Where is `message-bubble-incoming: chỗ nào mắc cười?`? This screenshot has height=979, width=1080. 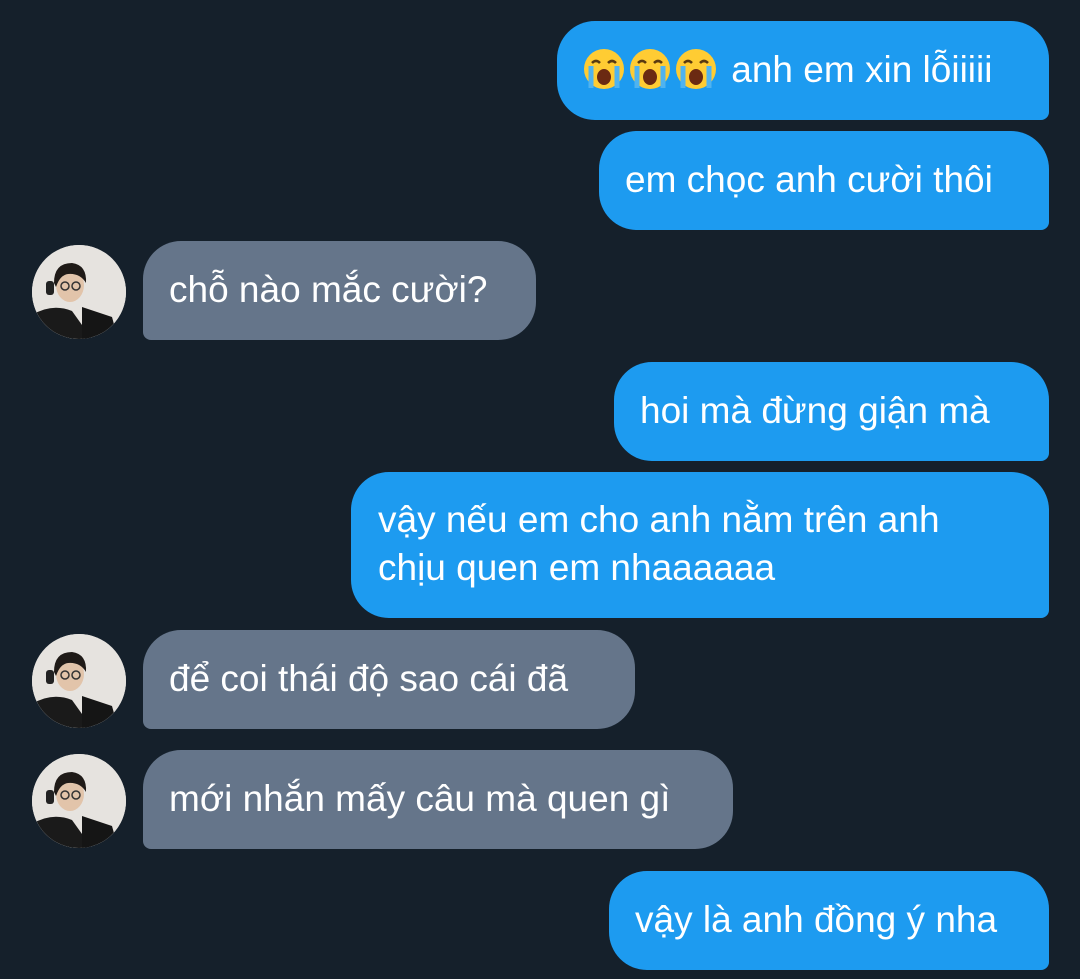
message-bubble-incoming: chỗ nào mắc cười? is located at coordinates (339, 290).